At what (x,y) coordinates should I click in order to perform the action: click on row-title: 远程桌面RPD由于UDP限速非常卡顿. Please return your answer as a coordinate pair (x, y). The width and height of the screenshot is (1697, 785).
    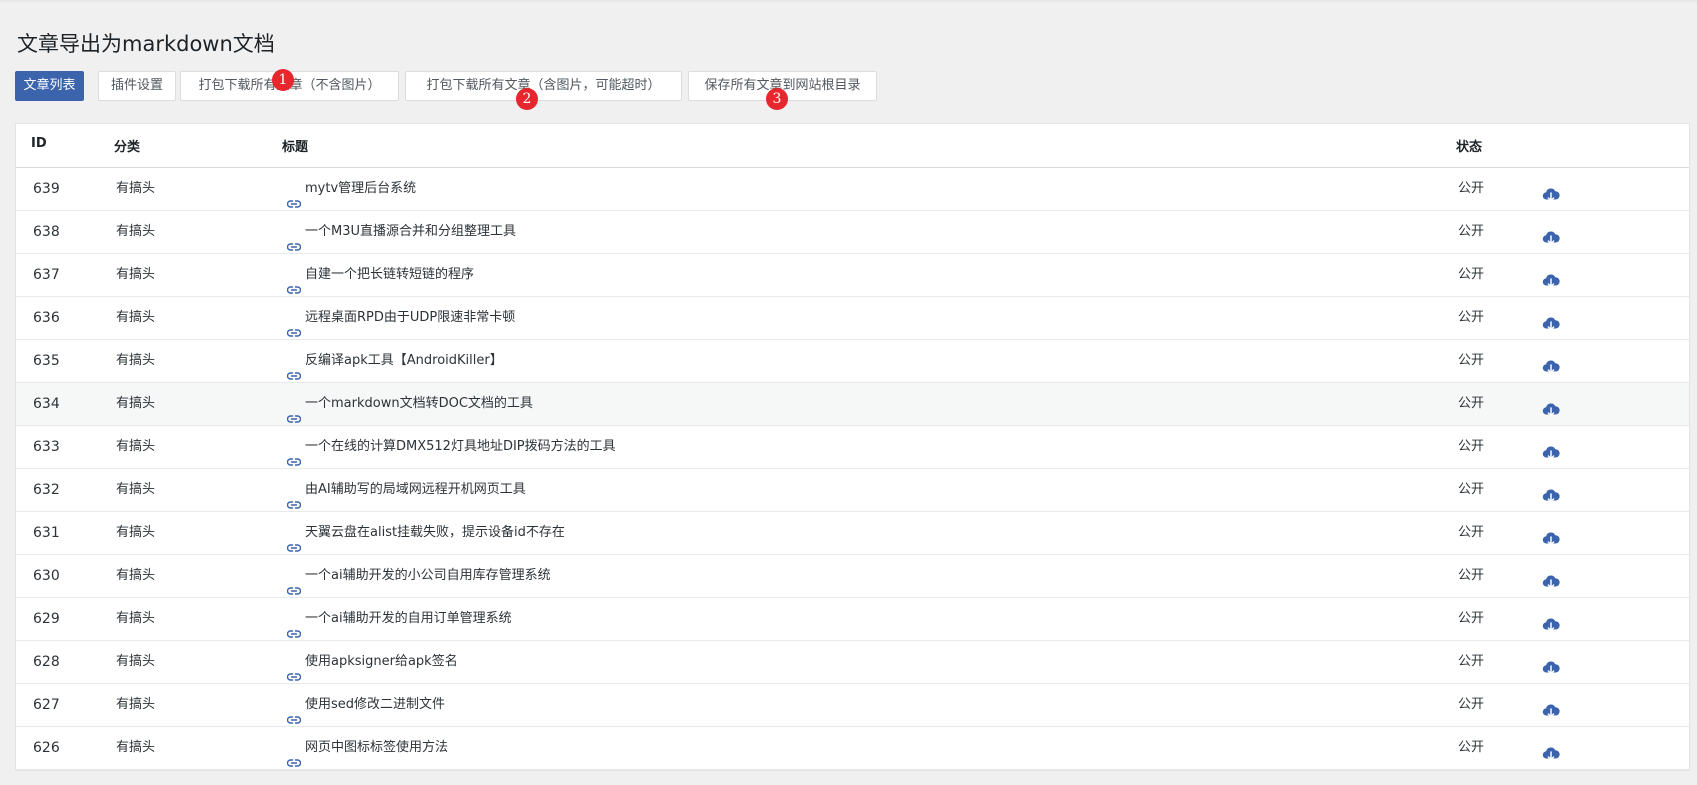
    Looking at the image, I should click on (410, 317).